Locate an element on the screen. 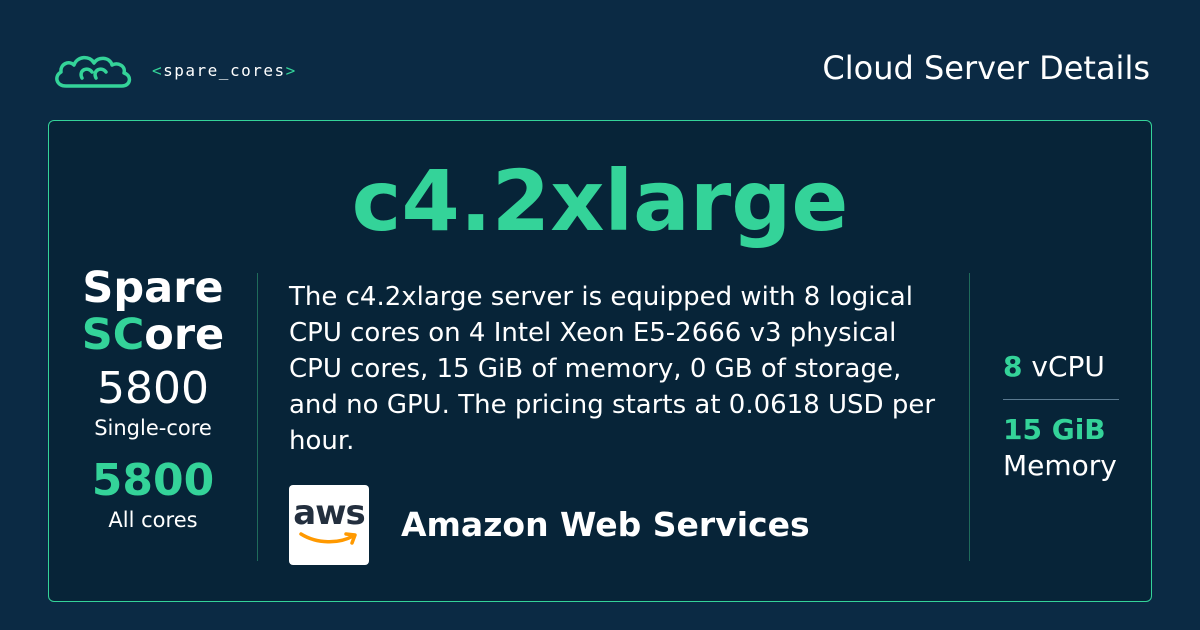 This screenshot has width=1200, height=630. brand-wordmark: <spare_cores> is located at coordinates (224, 70).